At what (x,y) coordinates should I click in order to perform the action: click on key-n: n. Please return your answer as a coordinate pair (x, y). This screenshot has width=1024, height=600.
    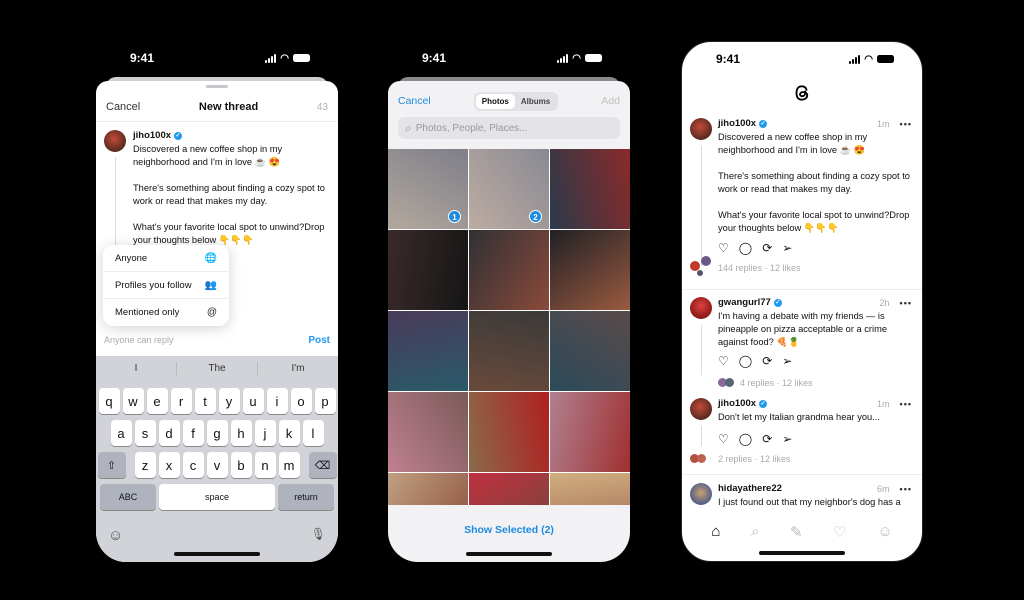
    Looking at the image, I should click on (265, 465).